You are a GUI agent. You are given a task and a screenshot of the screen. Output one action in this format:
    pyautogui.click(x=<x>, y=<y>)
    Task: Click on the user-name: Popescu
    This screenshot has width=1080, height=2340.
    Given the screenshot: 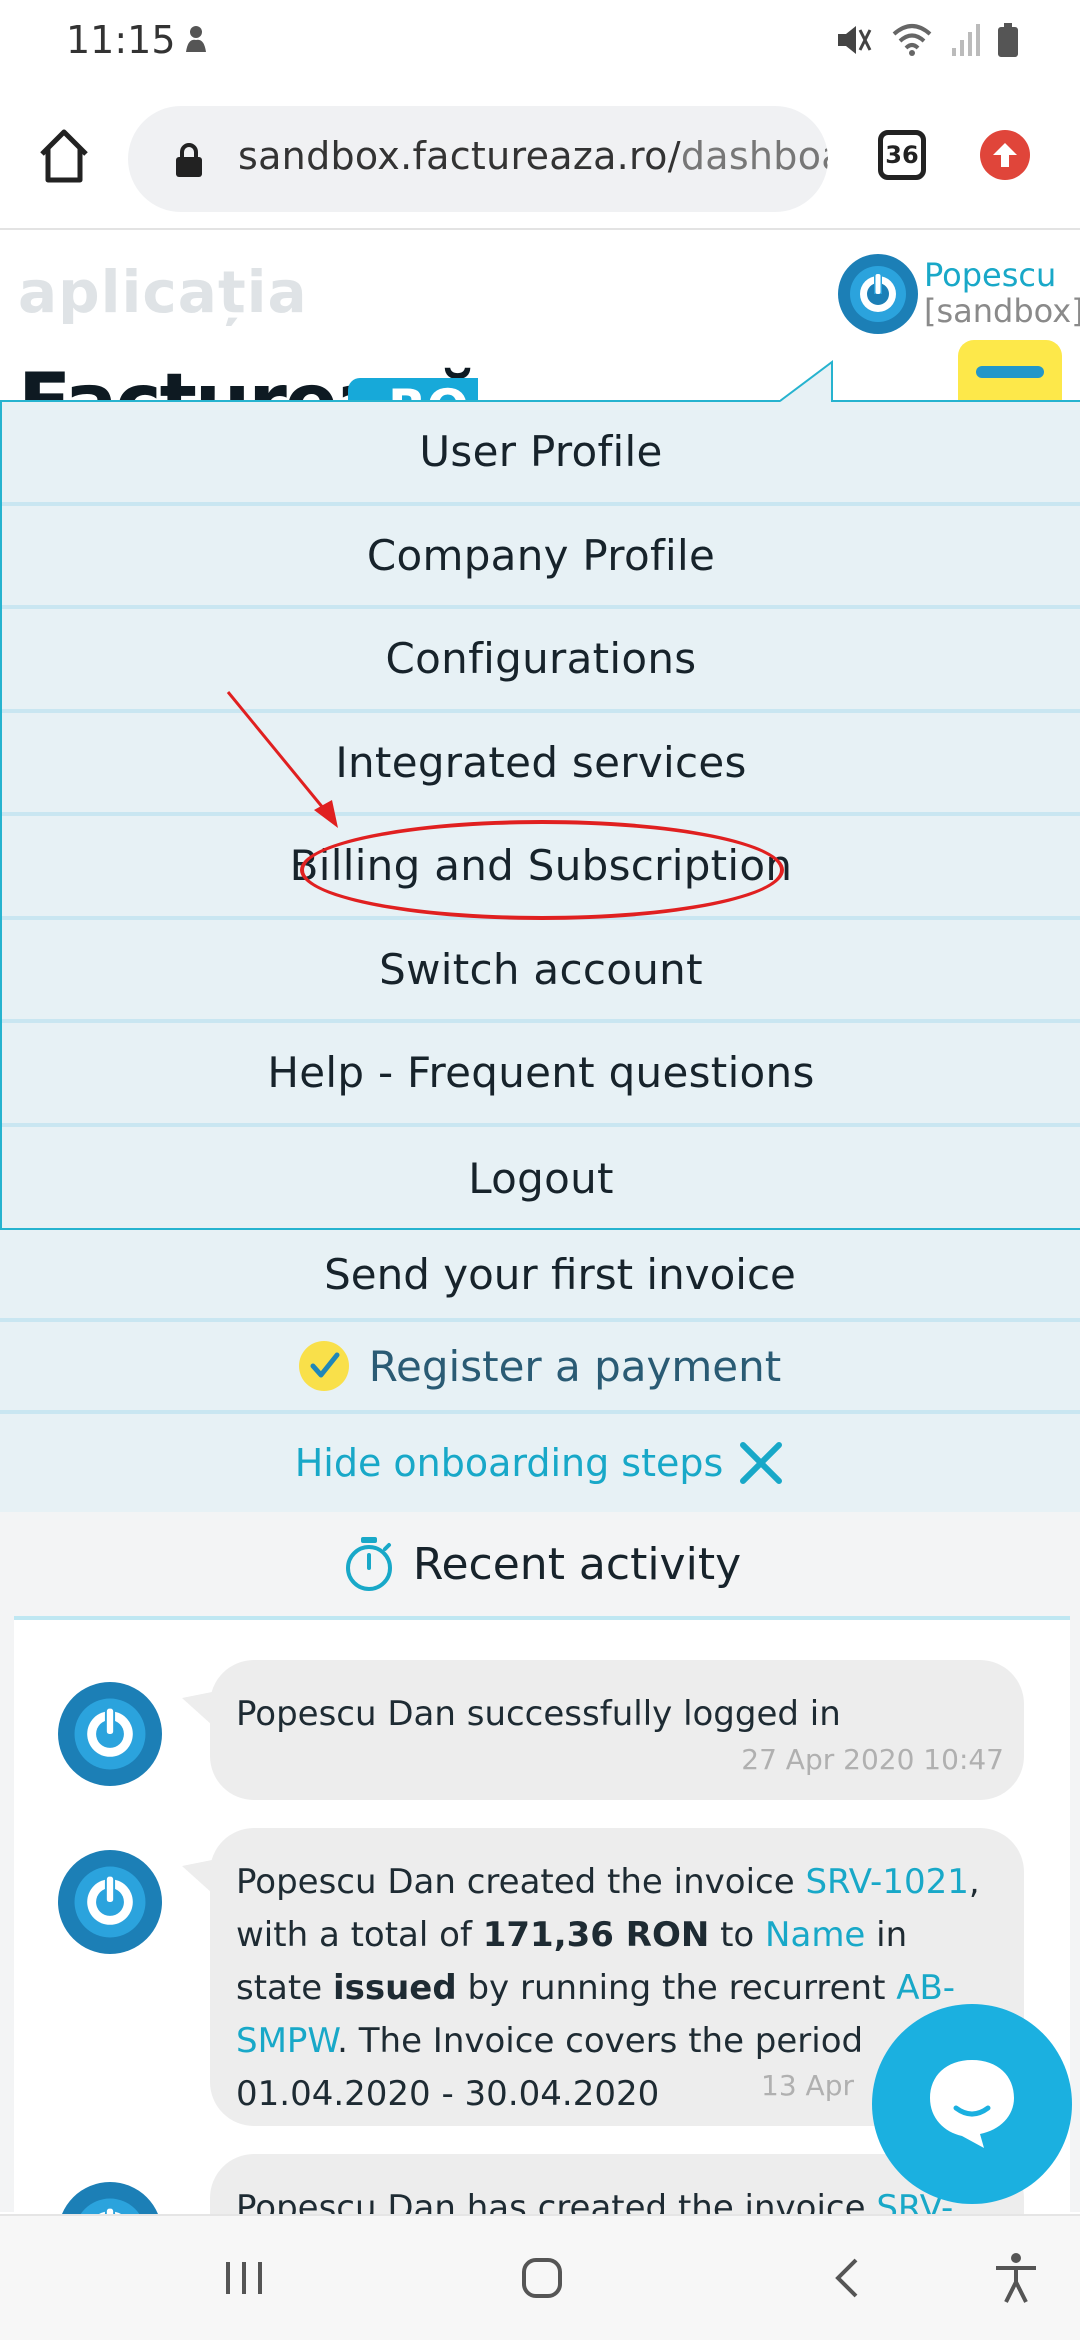 What is the action you would take?
    pyautogui.click(x=990, y=275)
    